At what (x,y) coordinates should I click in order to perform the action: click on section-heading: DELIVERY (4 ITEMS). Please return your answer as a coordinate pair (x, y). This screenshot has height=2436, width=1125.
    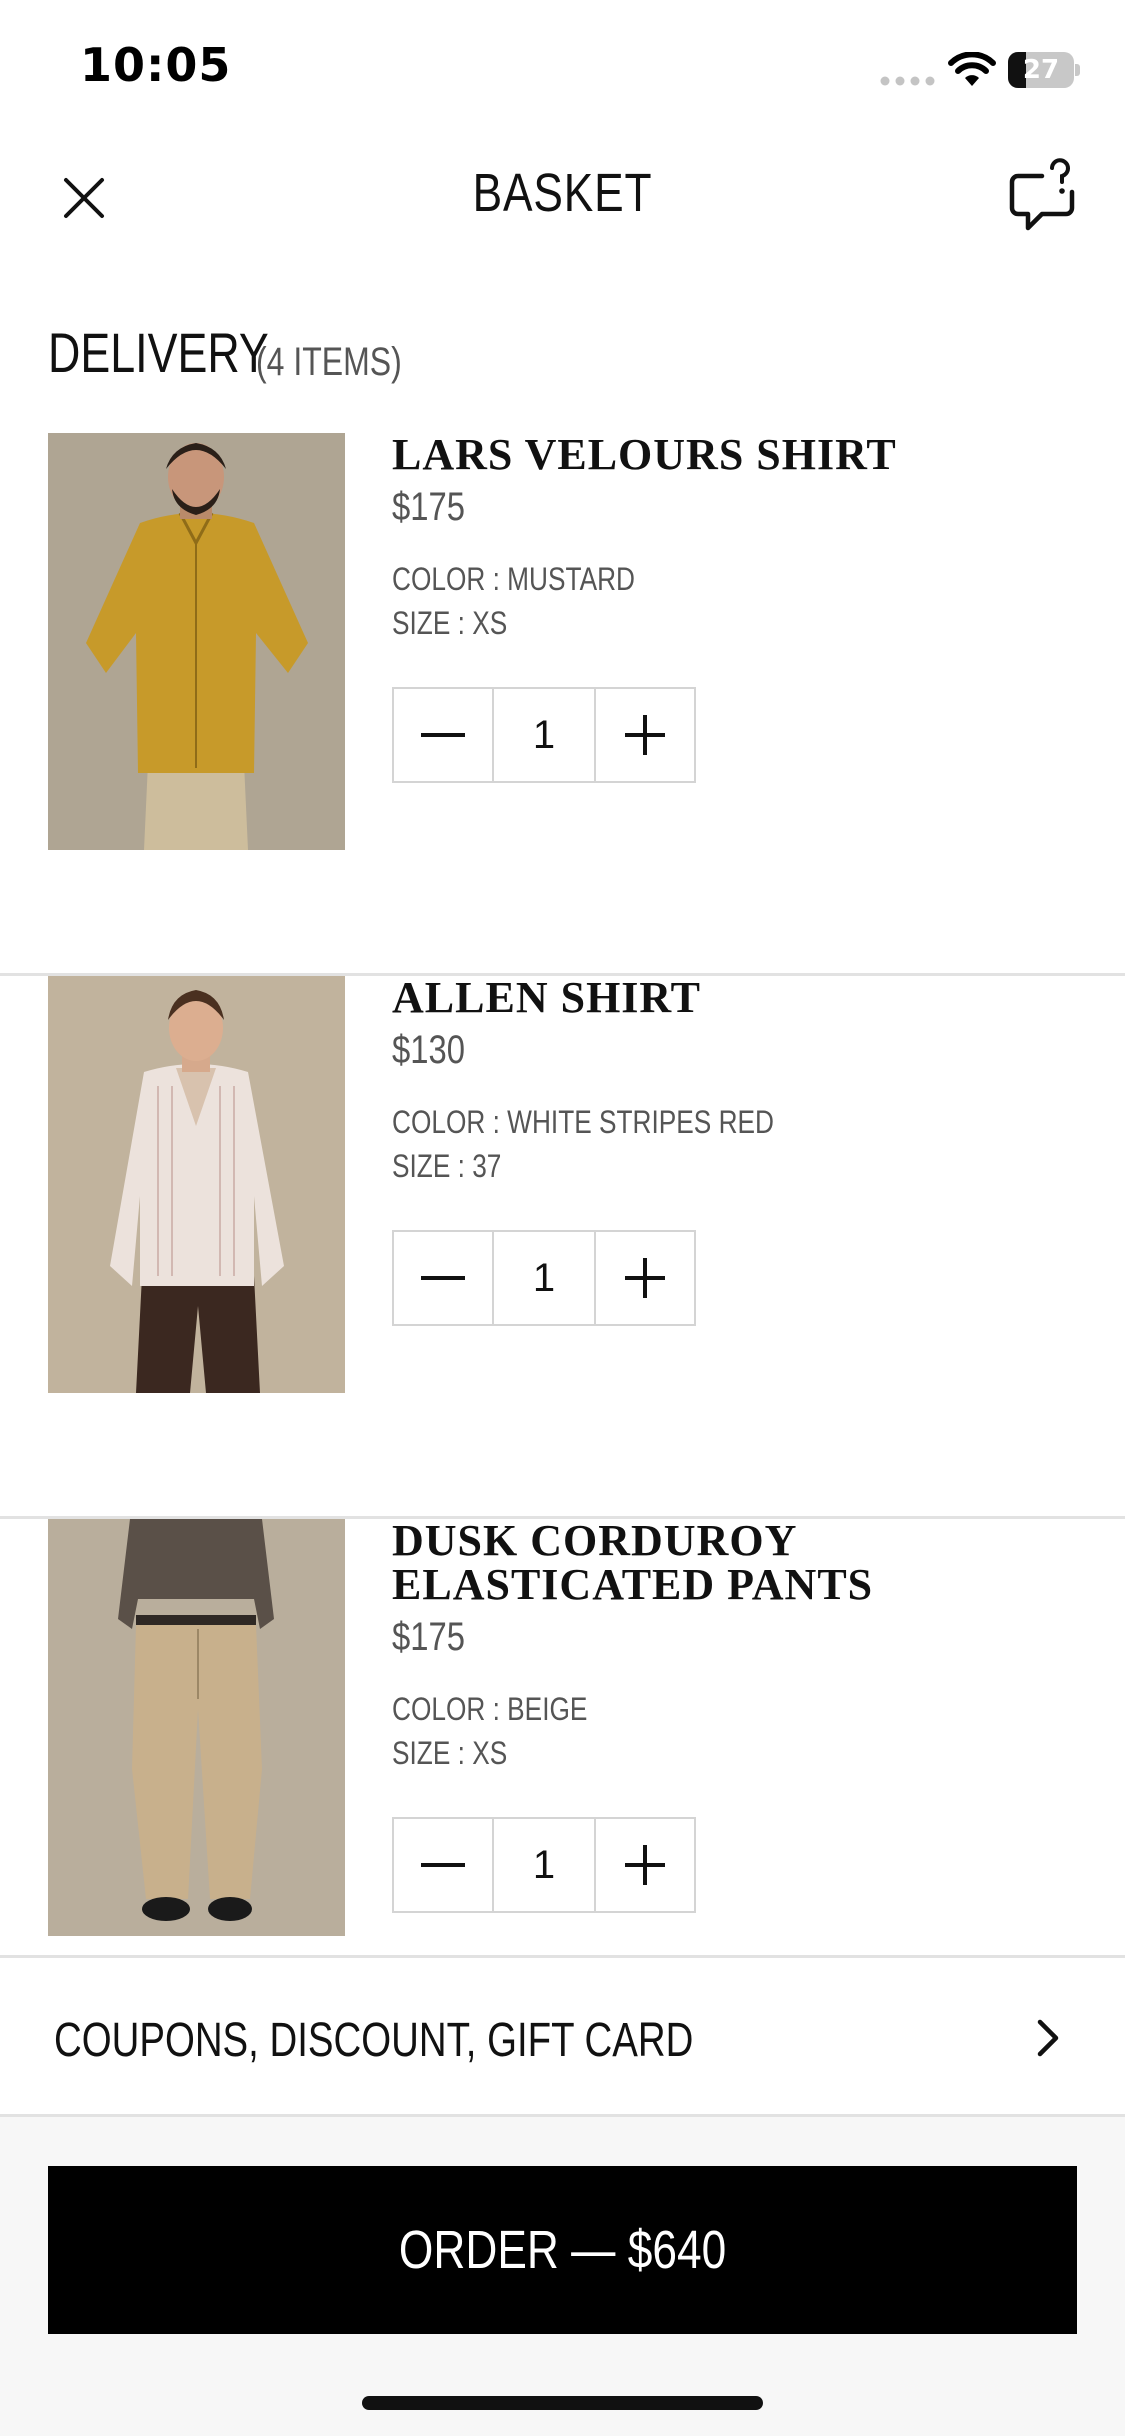
    Looking at the image, I should click on (225, 352).